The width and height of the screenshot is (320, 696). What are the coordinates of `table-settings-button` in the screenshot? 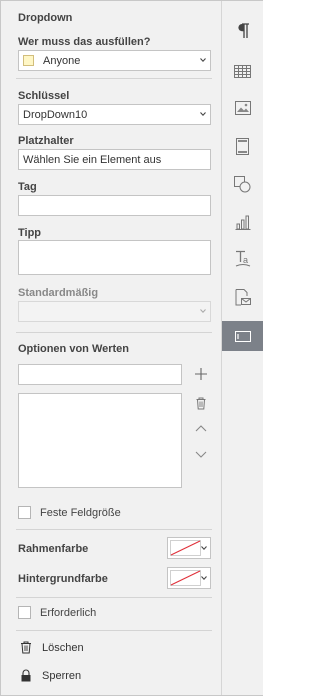 It's located at (242, 71).